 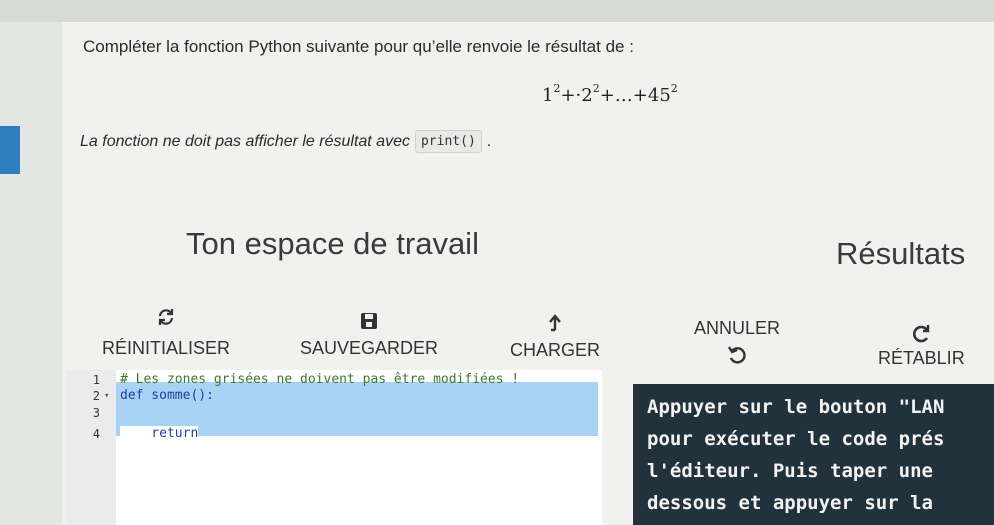 I want to click on upload-arrow-icon, so click(x=555, y=323).